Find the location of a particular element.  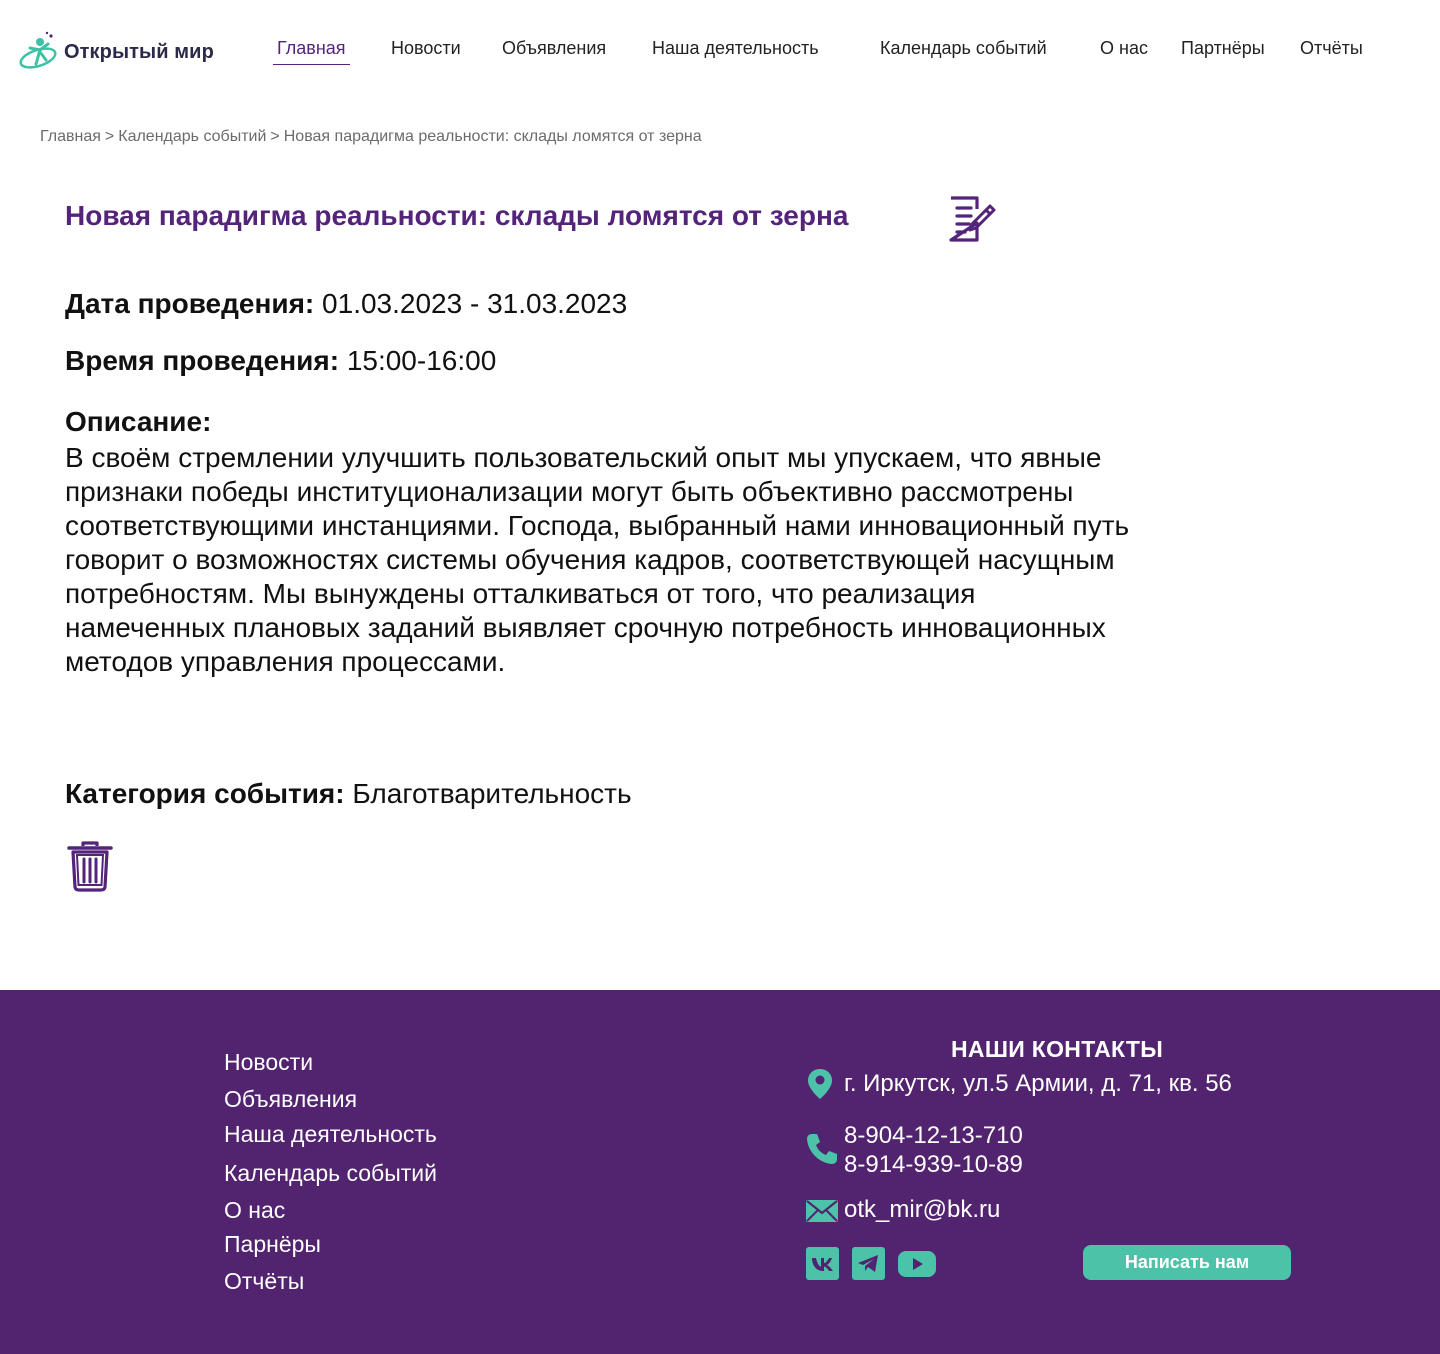

event-date-value: 01.03.2023 - 31.03.2023 is located at coordinates (475, 303).